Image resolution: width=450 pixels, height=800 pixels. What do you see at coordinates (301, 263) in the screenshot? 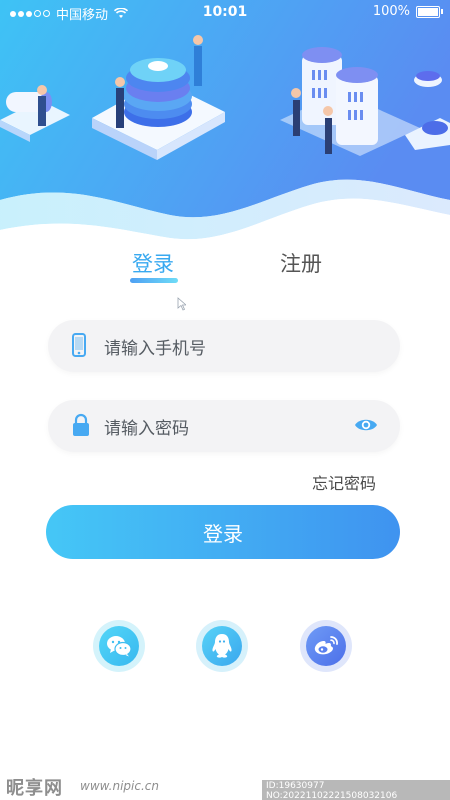
I see `tab-register: 注册` at bounding box center [301, 263].